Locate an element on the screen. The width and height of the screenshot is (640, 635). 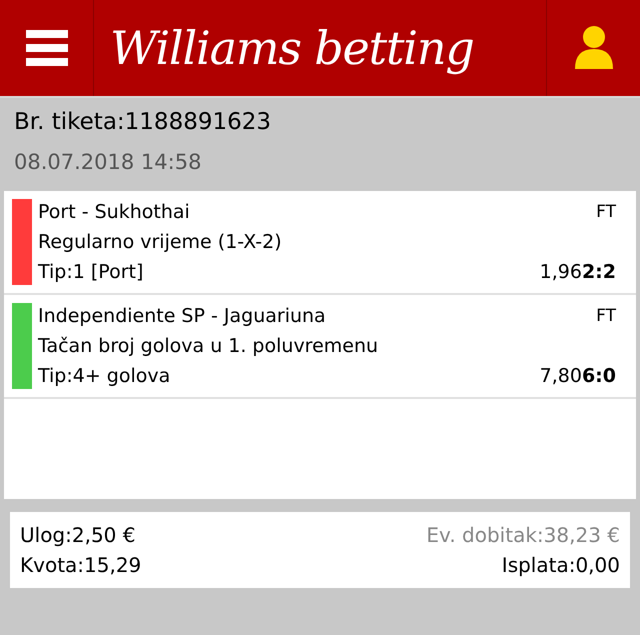
payout-text: Isplata:0,00 is located at coordinates (561, 565).